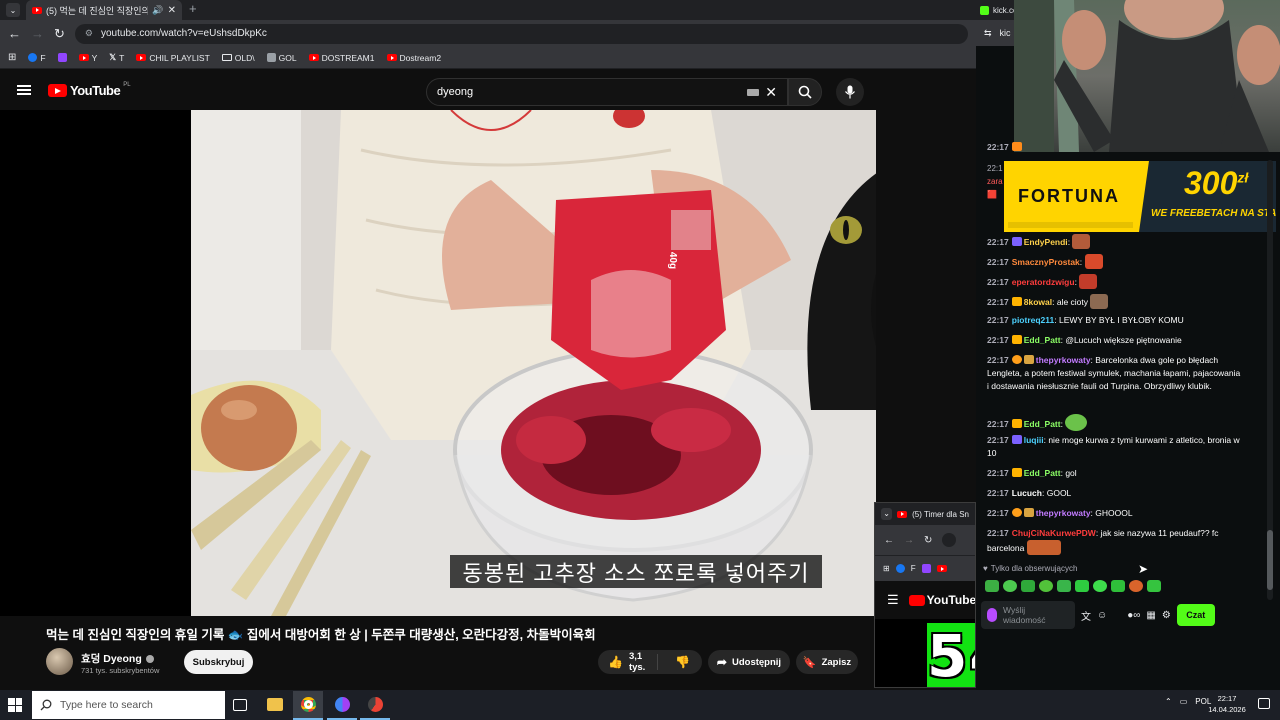 Image resolution: width=1280 pixels, height=720 pixels. What do you see at coordinates (1038, 302) in the screenshot?
I see `chat-username: 8kowal` at bounding box center [1038, 302].